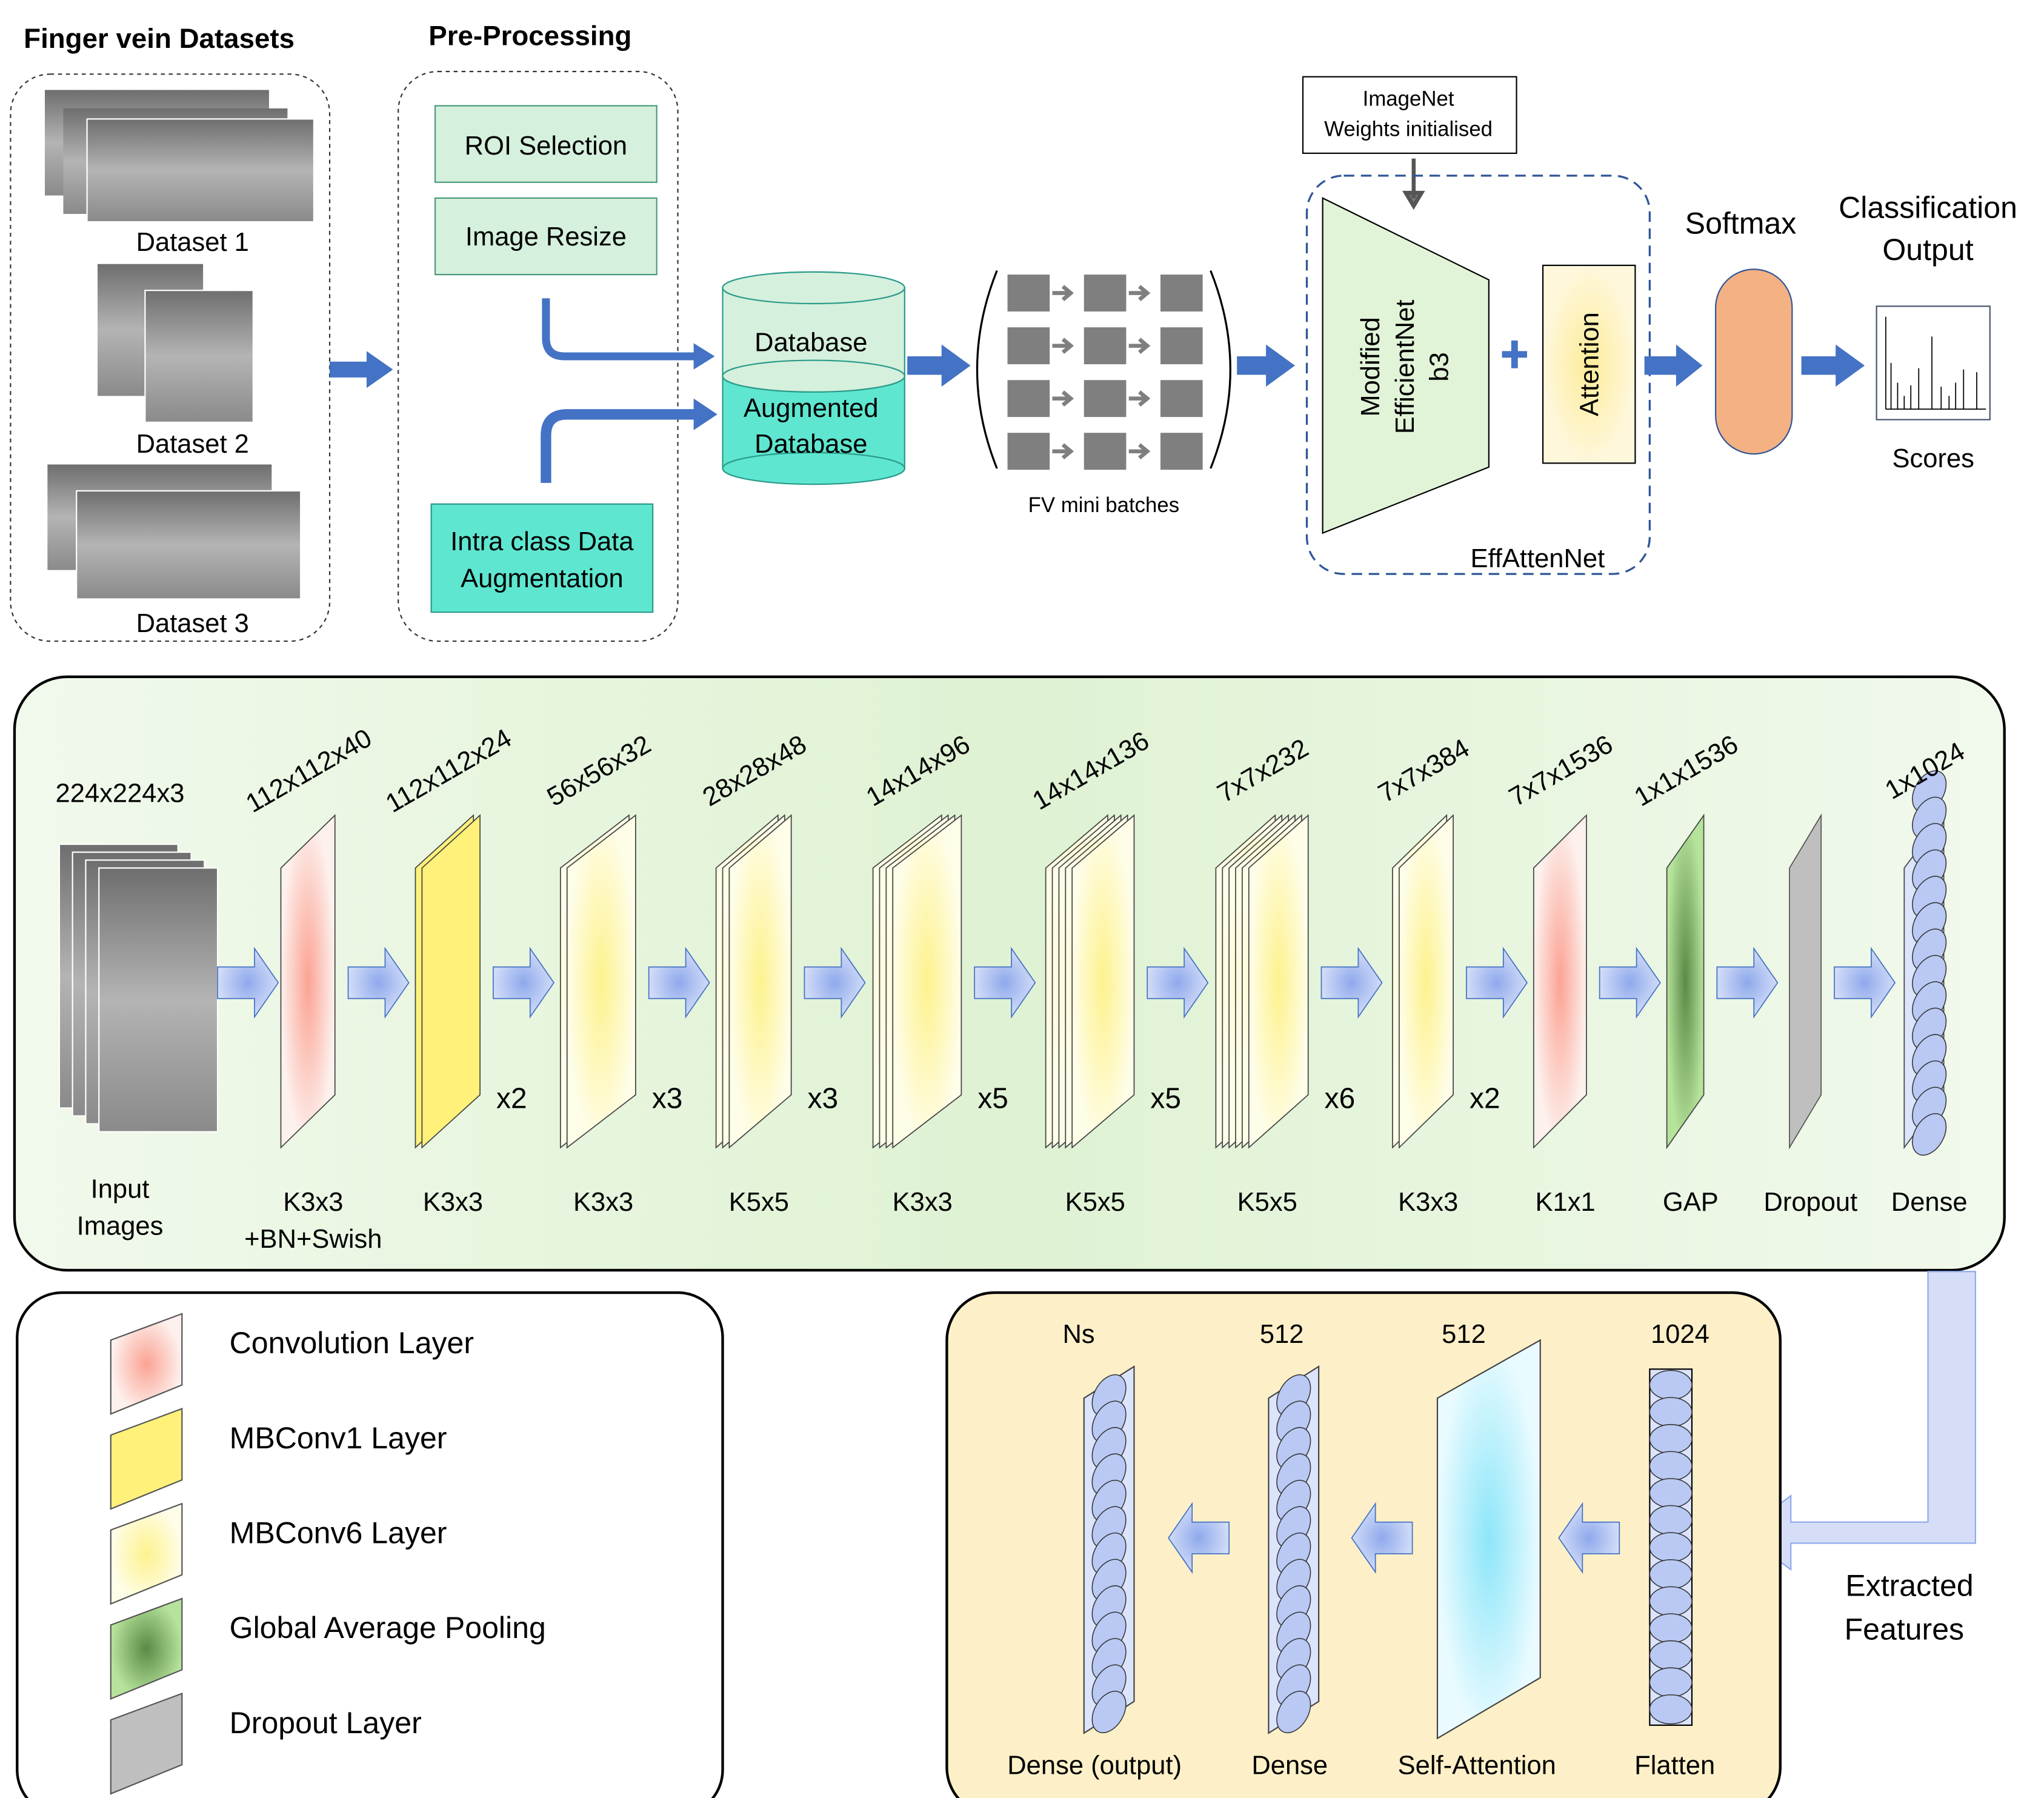  What do you see at coordinates (1405, 367) in the screenshot?
I see `backbone-label-2: EfficientNet` at bounding box center [1405, 367].